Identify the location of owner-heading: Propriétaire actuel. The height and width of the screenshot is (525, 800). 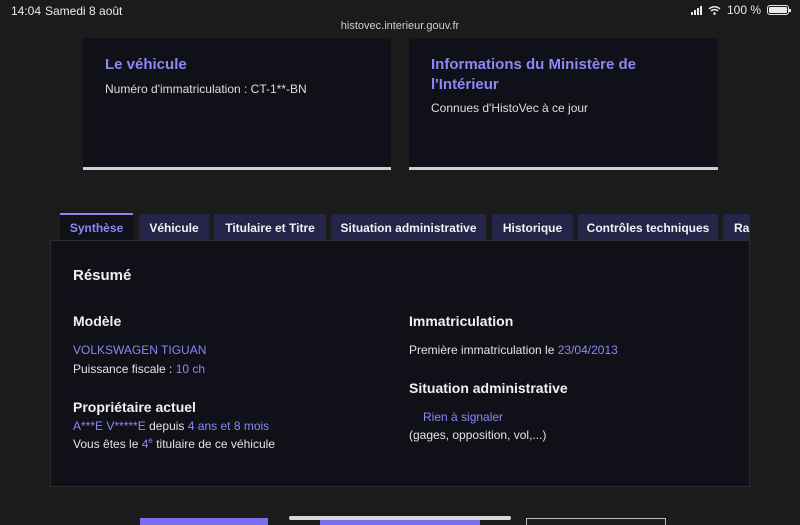
(134, 407).